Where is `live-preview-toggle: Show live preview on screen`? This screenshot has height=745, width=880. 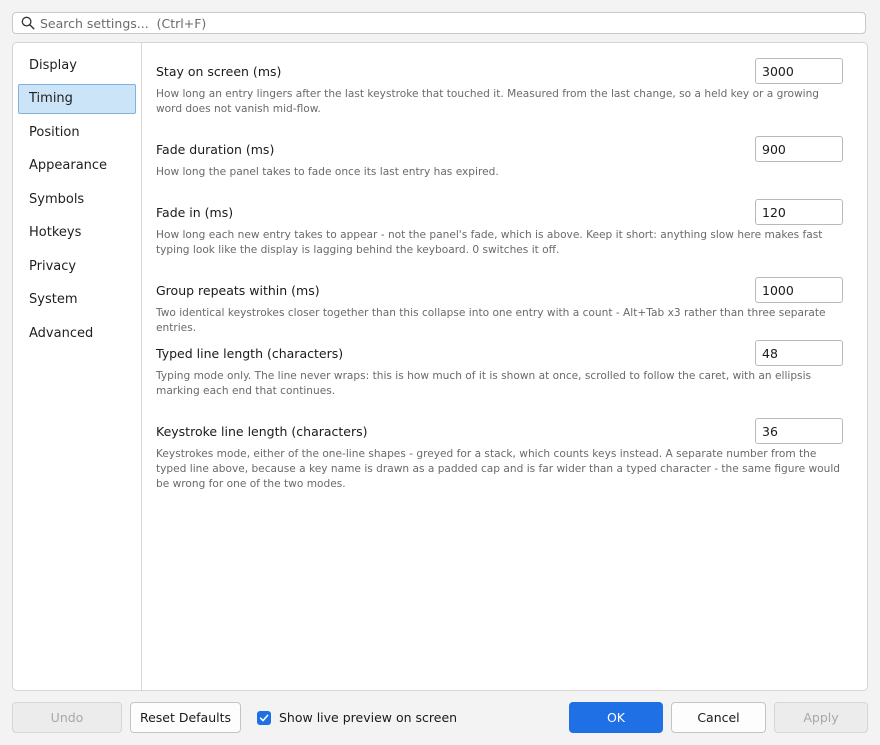
live-preview-toggle: Show live preview on screen is located at coordinates (357, 717).